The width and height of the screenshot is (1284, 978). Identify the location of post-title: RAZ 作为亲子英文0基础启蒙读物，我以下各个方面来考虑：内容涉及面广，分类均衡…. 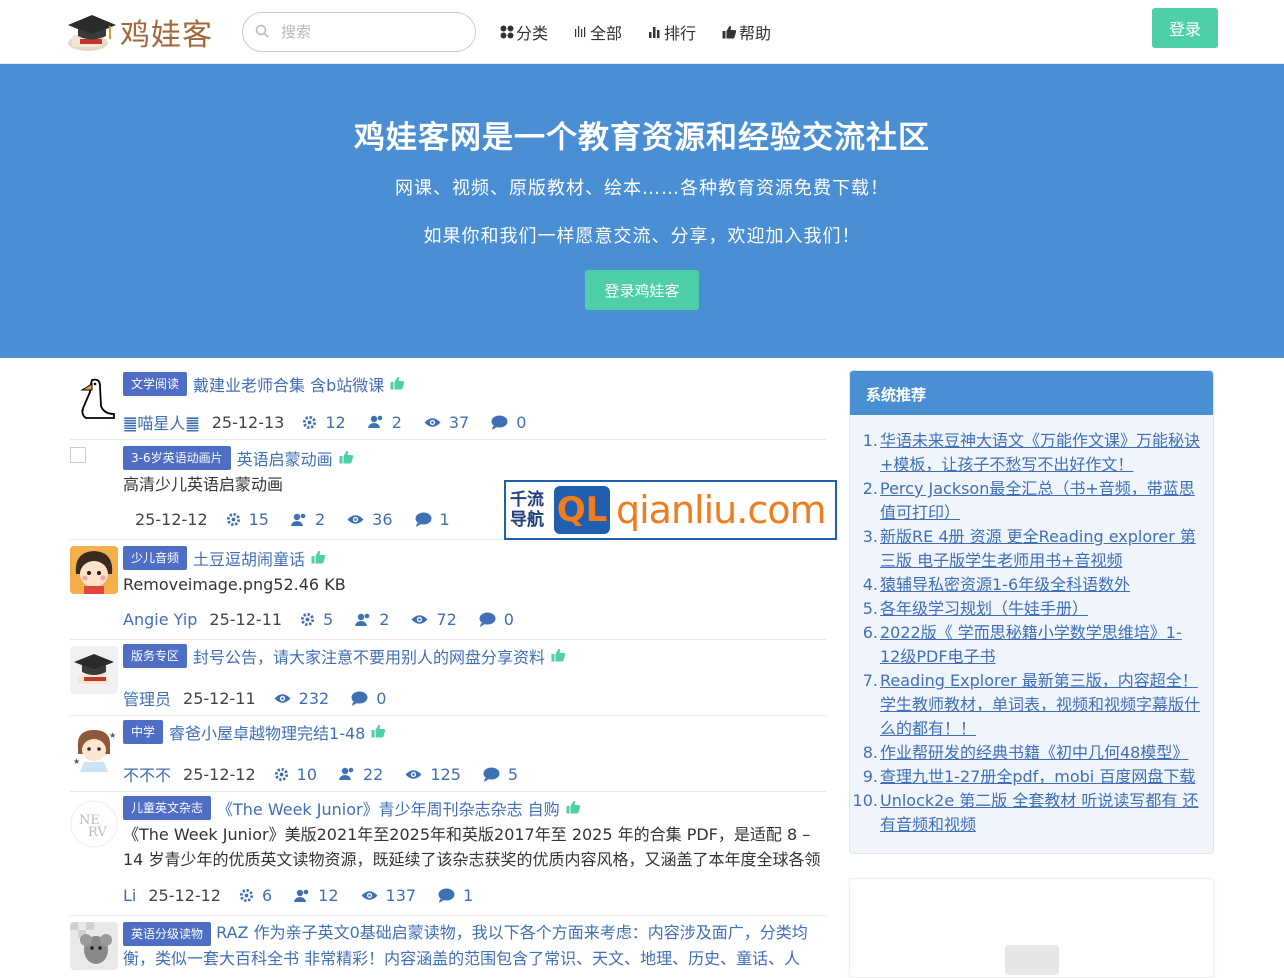
(465, 945).